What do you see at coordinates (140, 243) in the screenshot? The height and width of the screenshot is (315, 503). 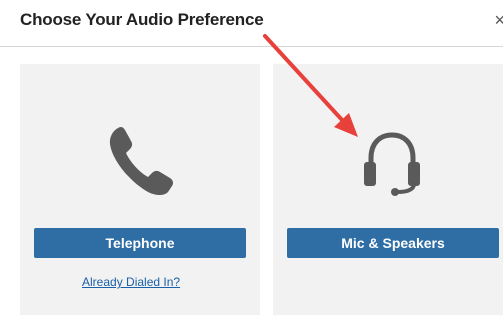 I see `telephone-button: Telephone` at bounding box center [140, 243].